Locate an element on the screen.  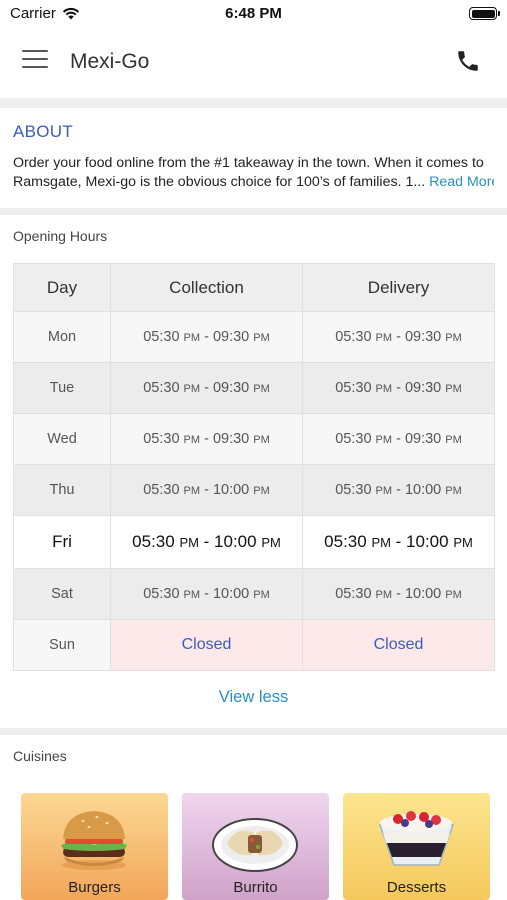
hamburger-menu-icon is located at coordinates (35, 61).